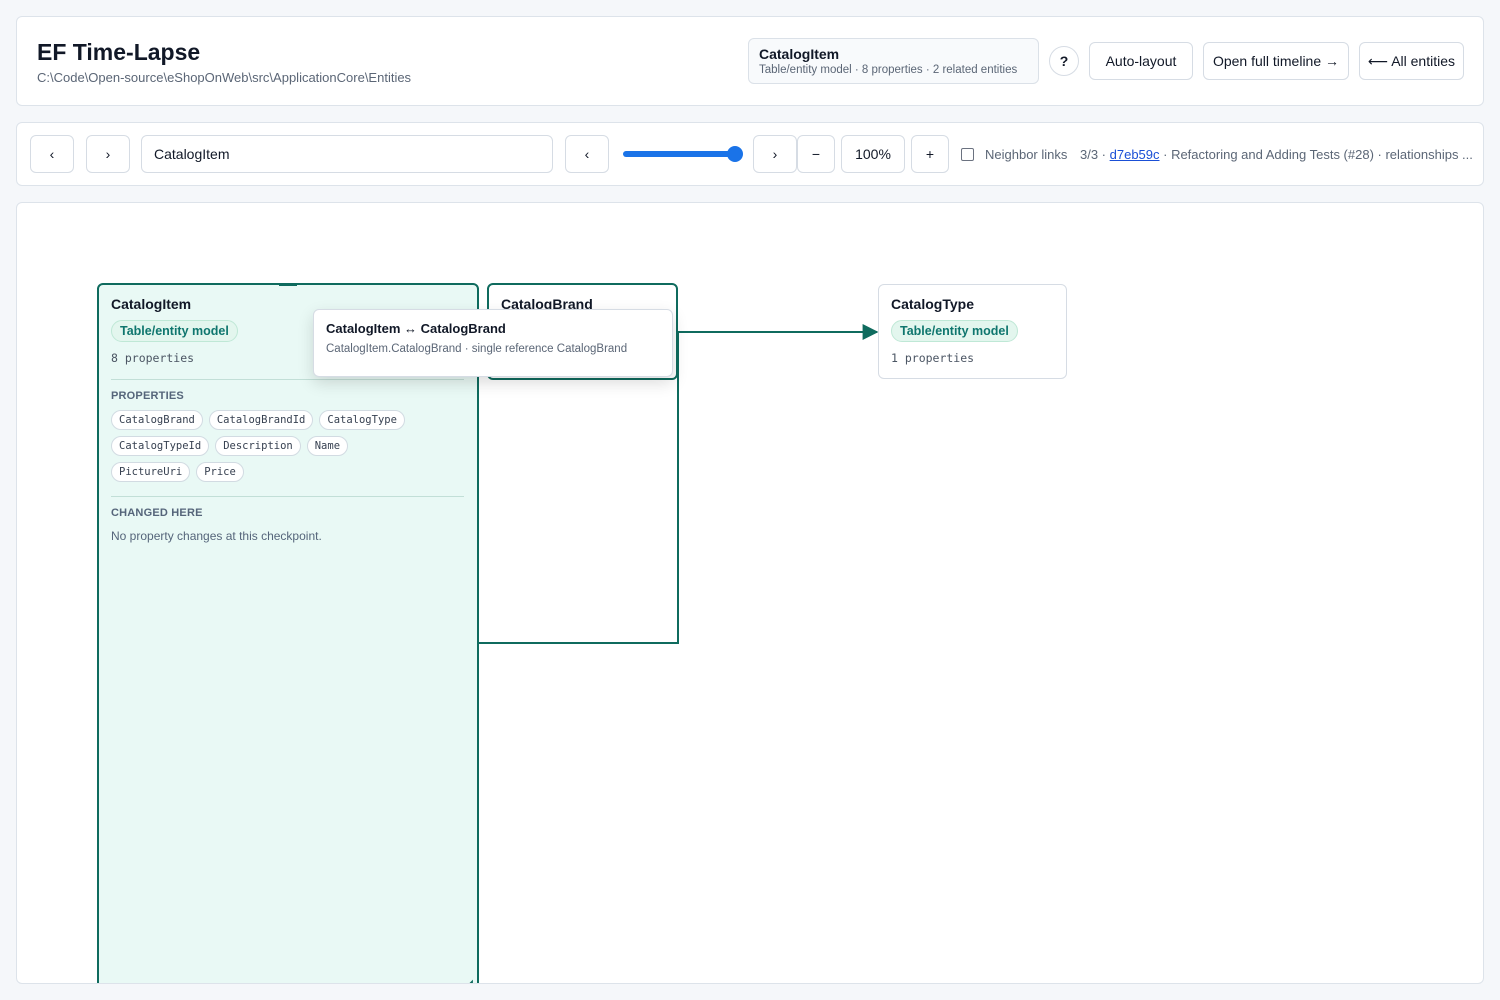  Describe the element at coordinates (930, 154) in the screenshot. I see `zoom-in-button: +` at that location.